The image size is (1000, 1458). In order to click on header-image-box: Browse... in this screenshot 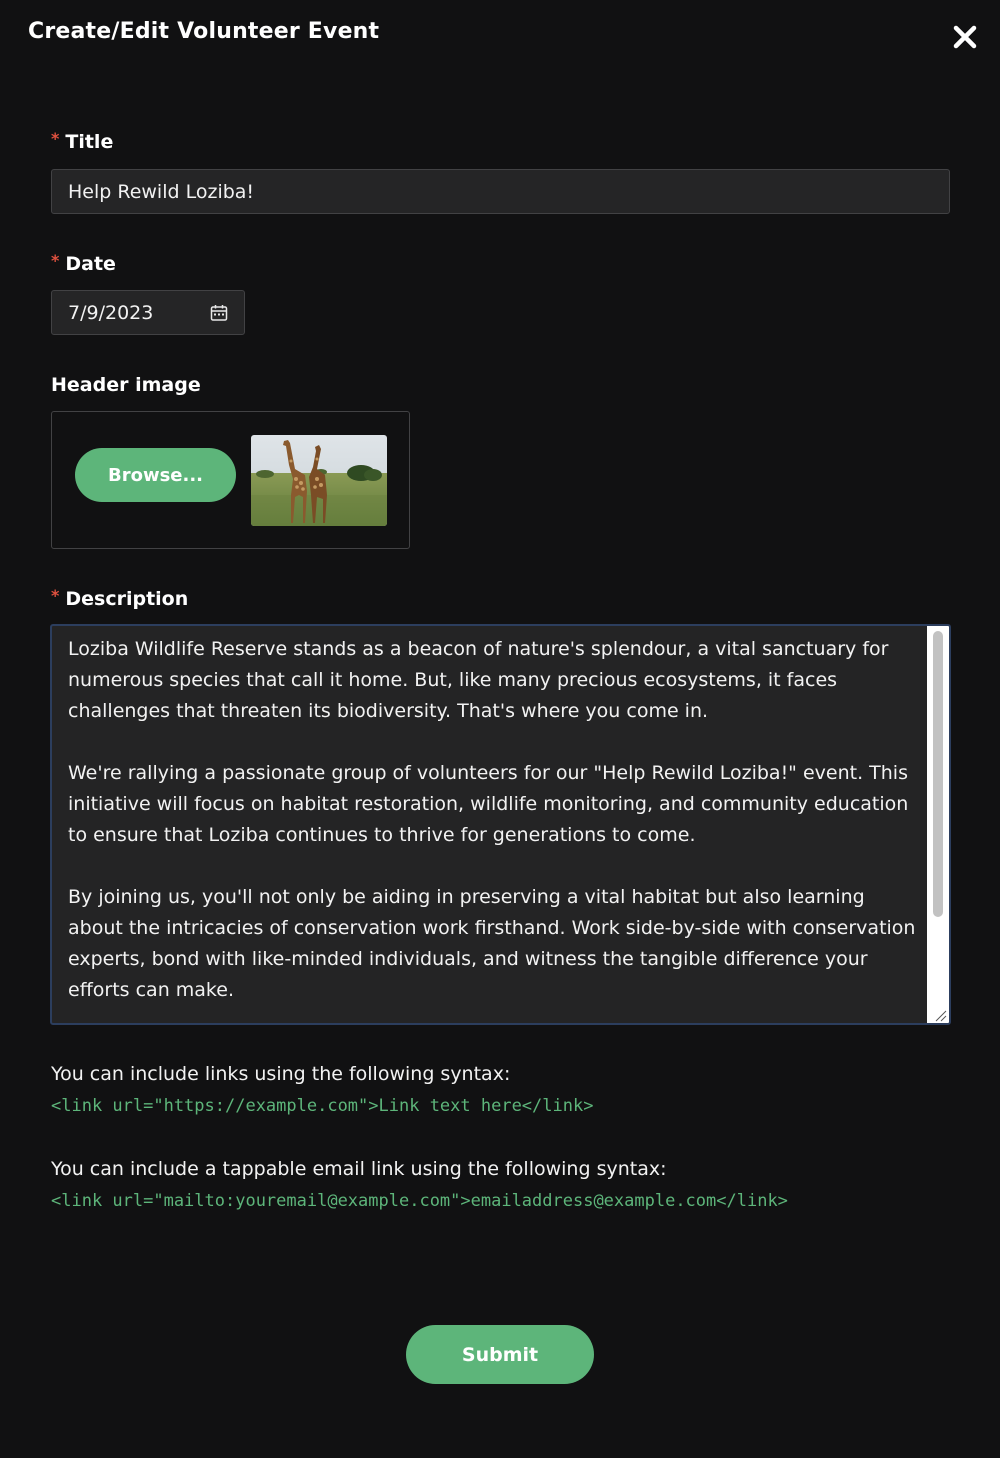, I will do `click(230, 480)`.